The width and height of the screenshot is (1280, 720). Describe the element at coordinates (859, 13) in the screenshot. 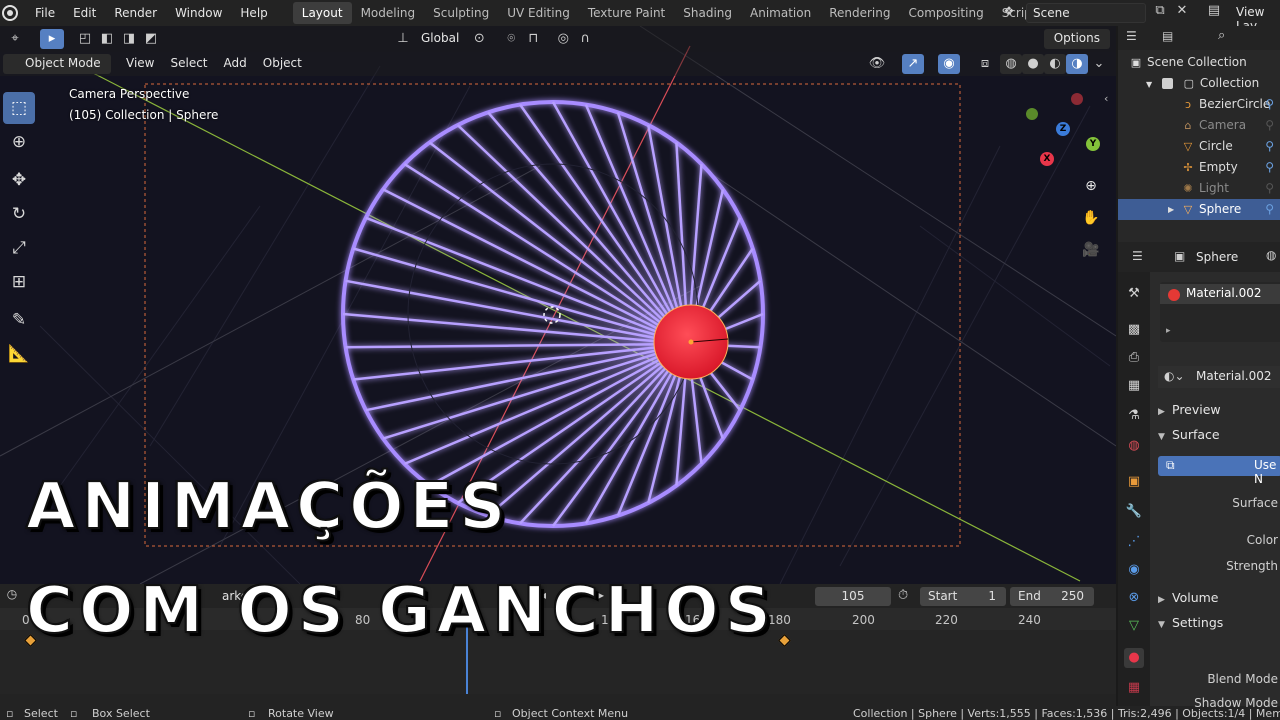

I see `workspace-tab-rendering: Rendering` at that location.